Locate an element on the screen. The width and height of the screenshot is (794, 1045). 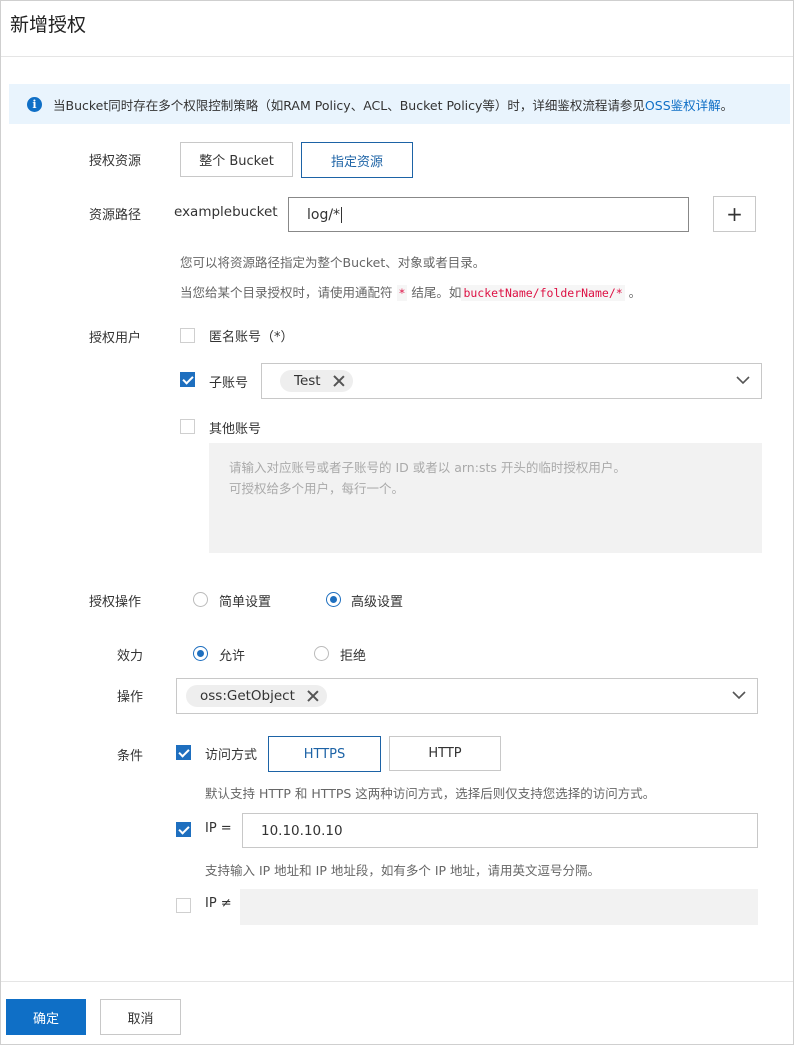
ip-equal-checkbox is located at coordinates (183, 829).